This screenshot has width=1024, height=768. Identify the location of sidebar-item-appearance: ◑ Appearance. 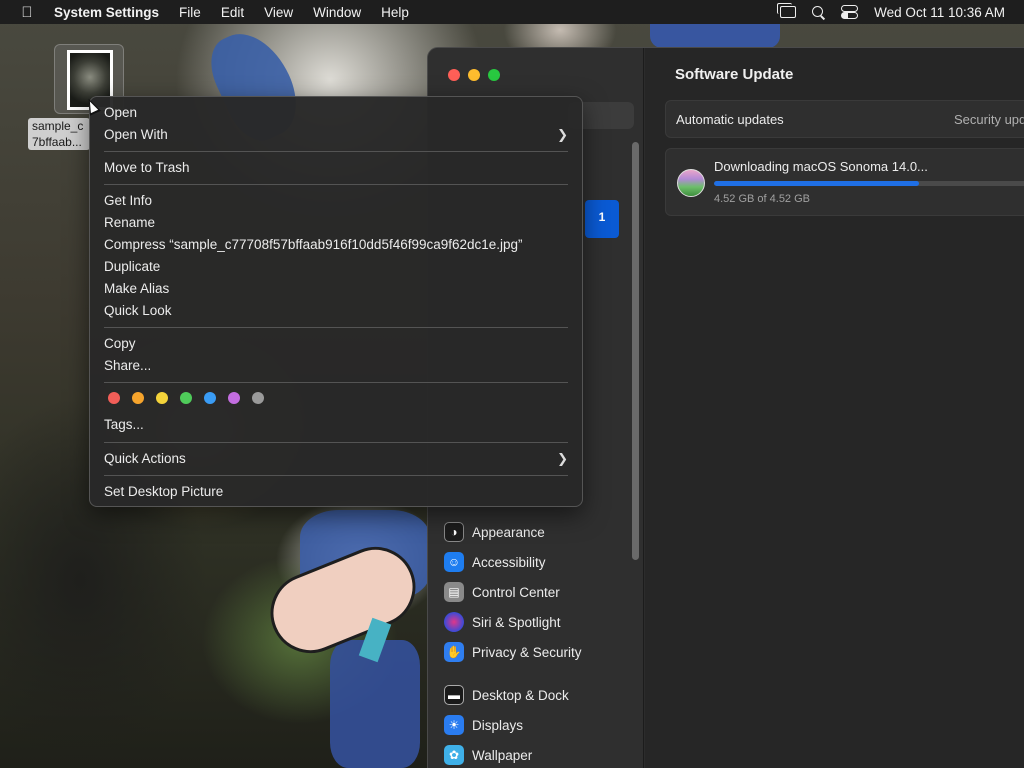
(494, 532).